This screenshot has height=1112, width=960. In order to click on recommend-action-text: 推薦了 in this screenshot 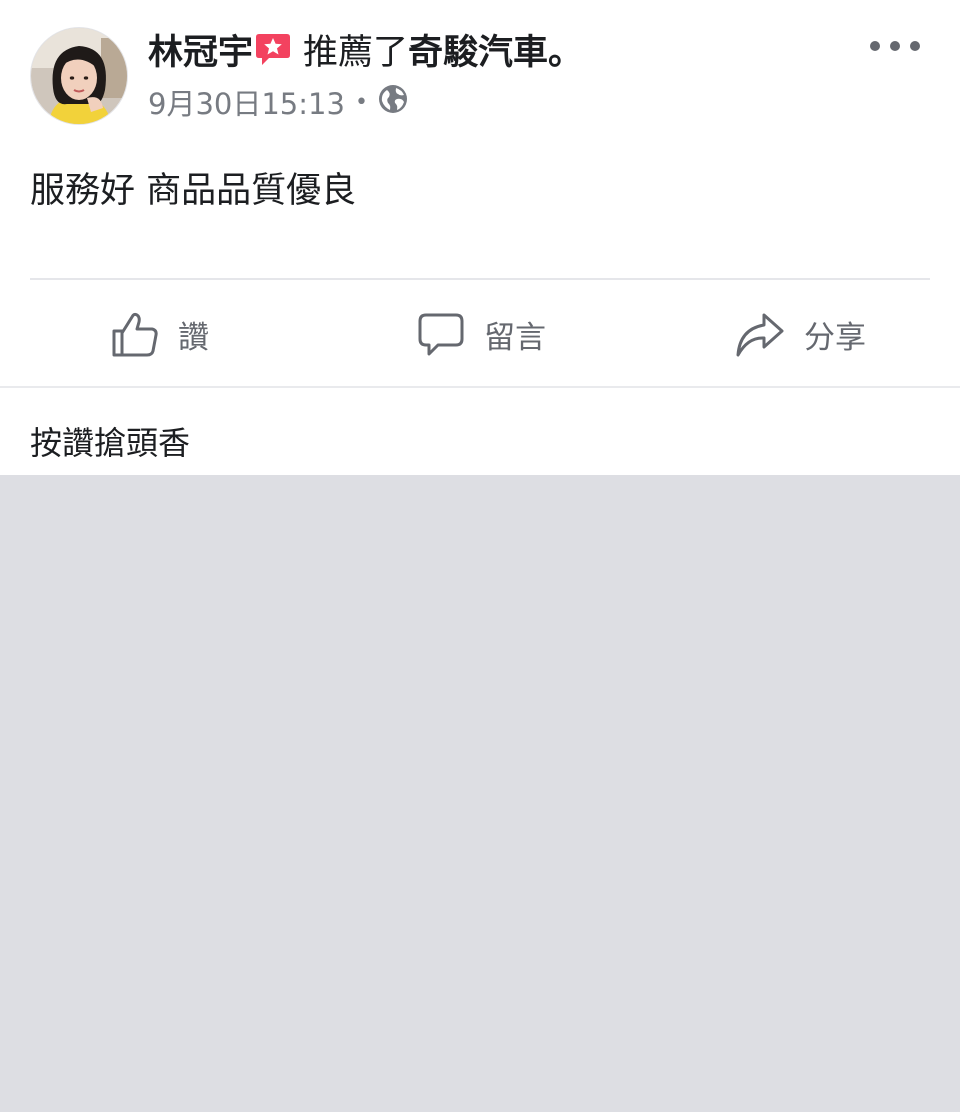, I will do `click(356, 52)`.